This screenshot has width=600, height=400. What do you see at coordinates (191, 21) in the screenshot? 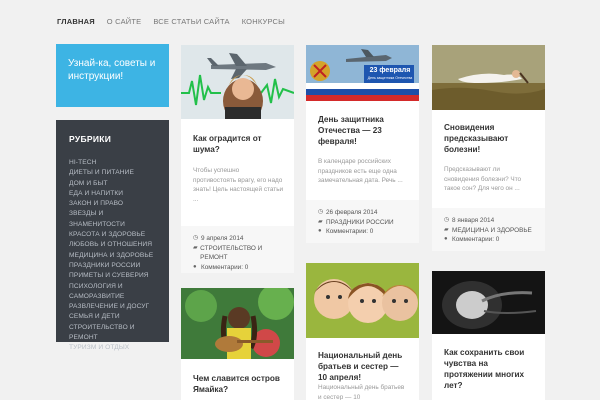
I see `nav-all-articles: ВСЕ СТАТЬИ САЙТА` at bounding box center [191, 21].